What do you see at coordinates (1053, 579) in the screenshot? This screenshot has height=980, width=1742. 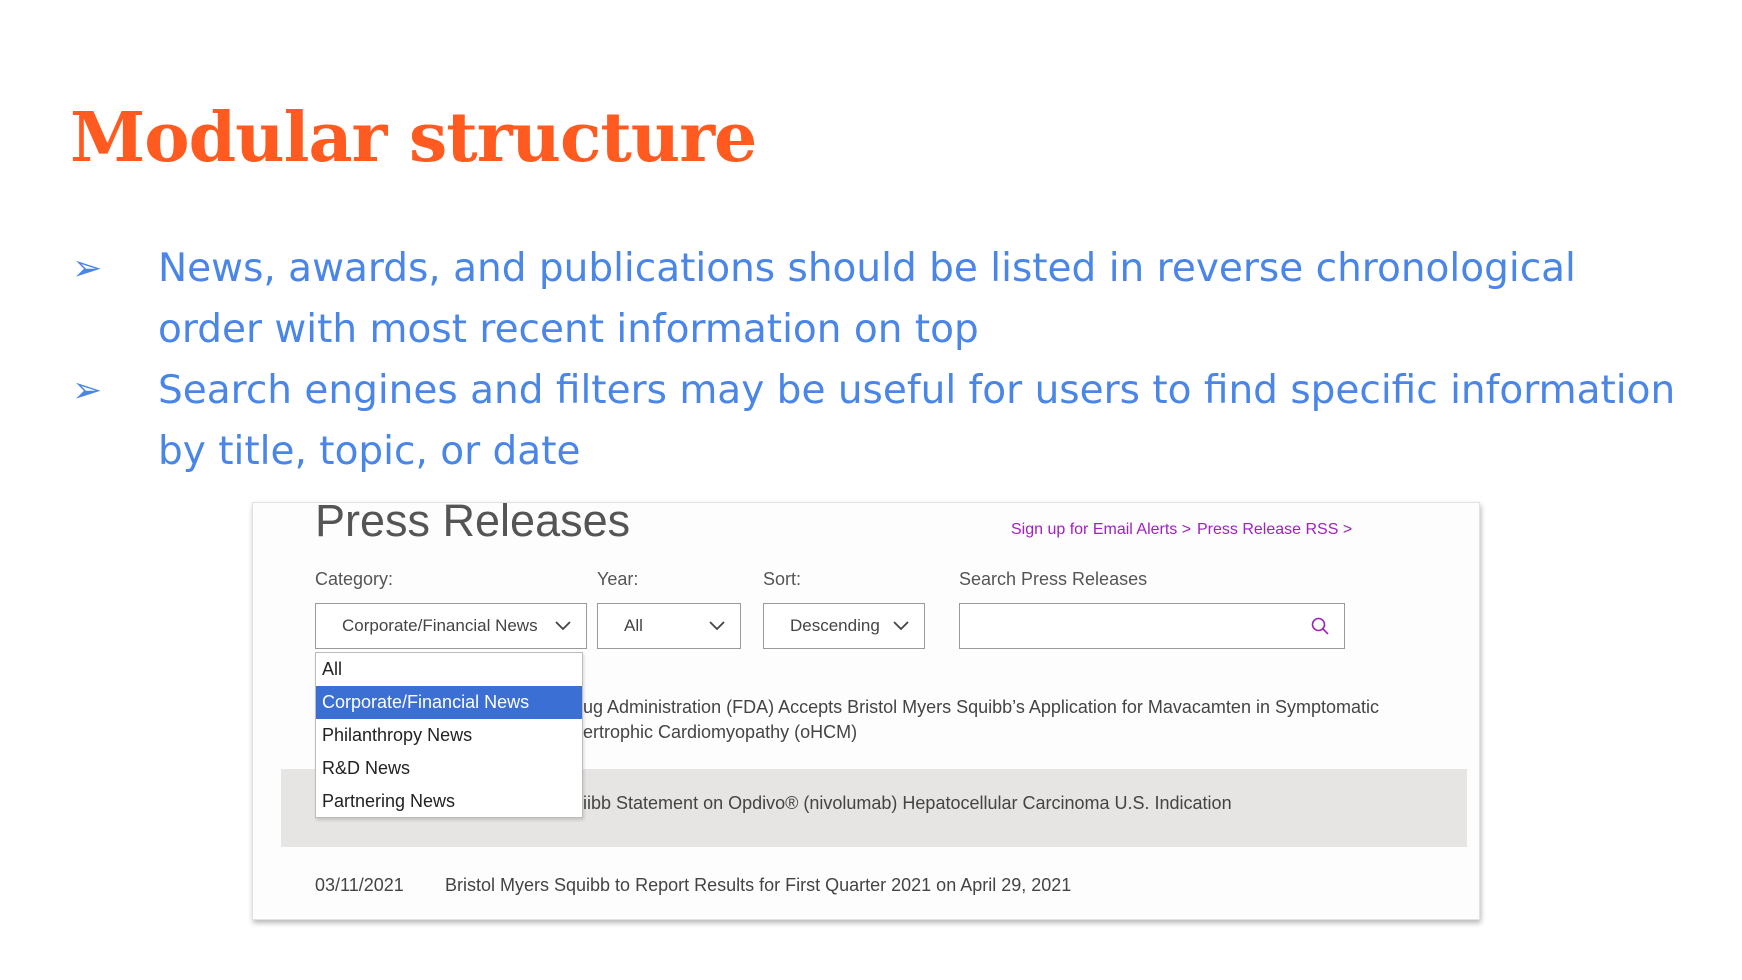 I see `search-label: Search Press Releases` at bounding box center [1053, 579].